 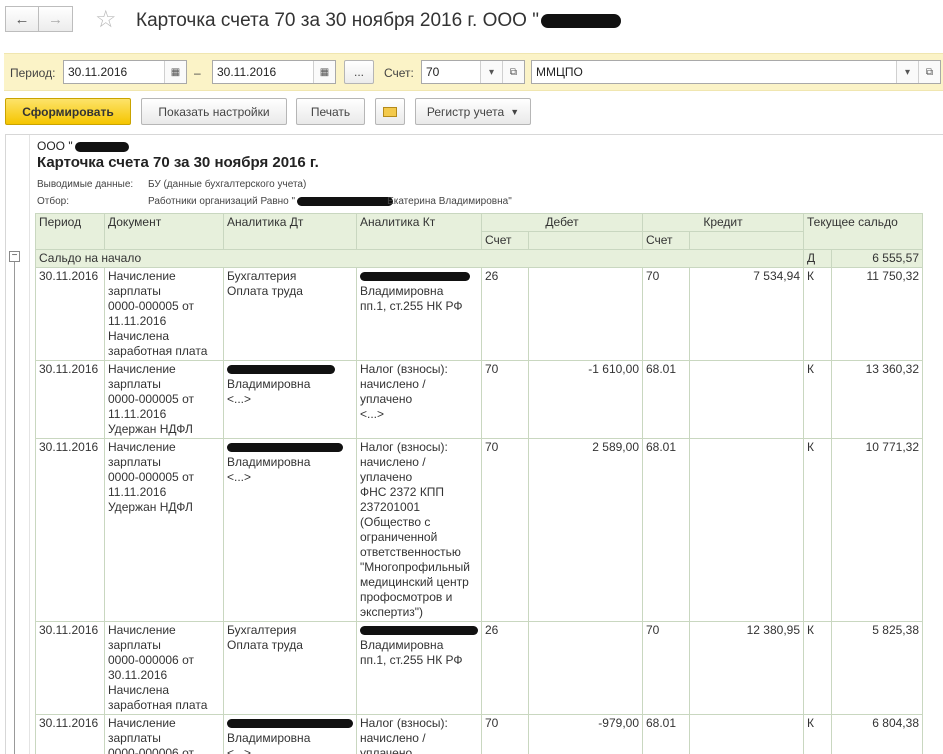 What do you see at coordinates (214, 111) in the screenshot?
I see `show-settings-button: Показать настройки` at bounding box center [214, 111].